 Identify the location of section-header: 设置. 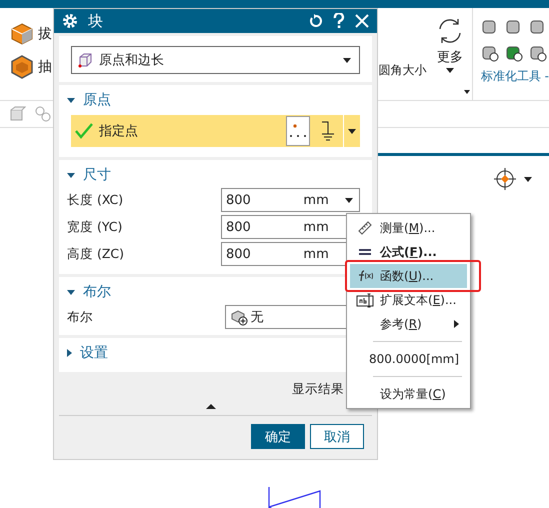
(94, 353).